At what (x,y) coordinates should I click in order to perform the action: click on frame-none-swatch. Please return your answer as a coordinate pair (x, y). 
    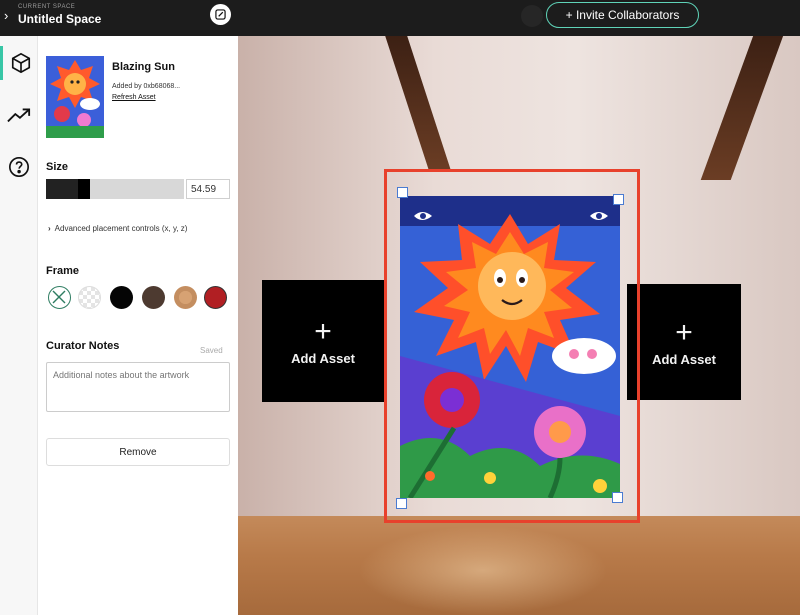
    Looking at the image, I should click on (59, 297).